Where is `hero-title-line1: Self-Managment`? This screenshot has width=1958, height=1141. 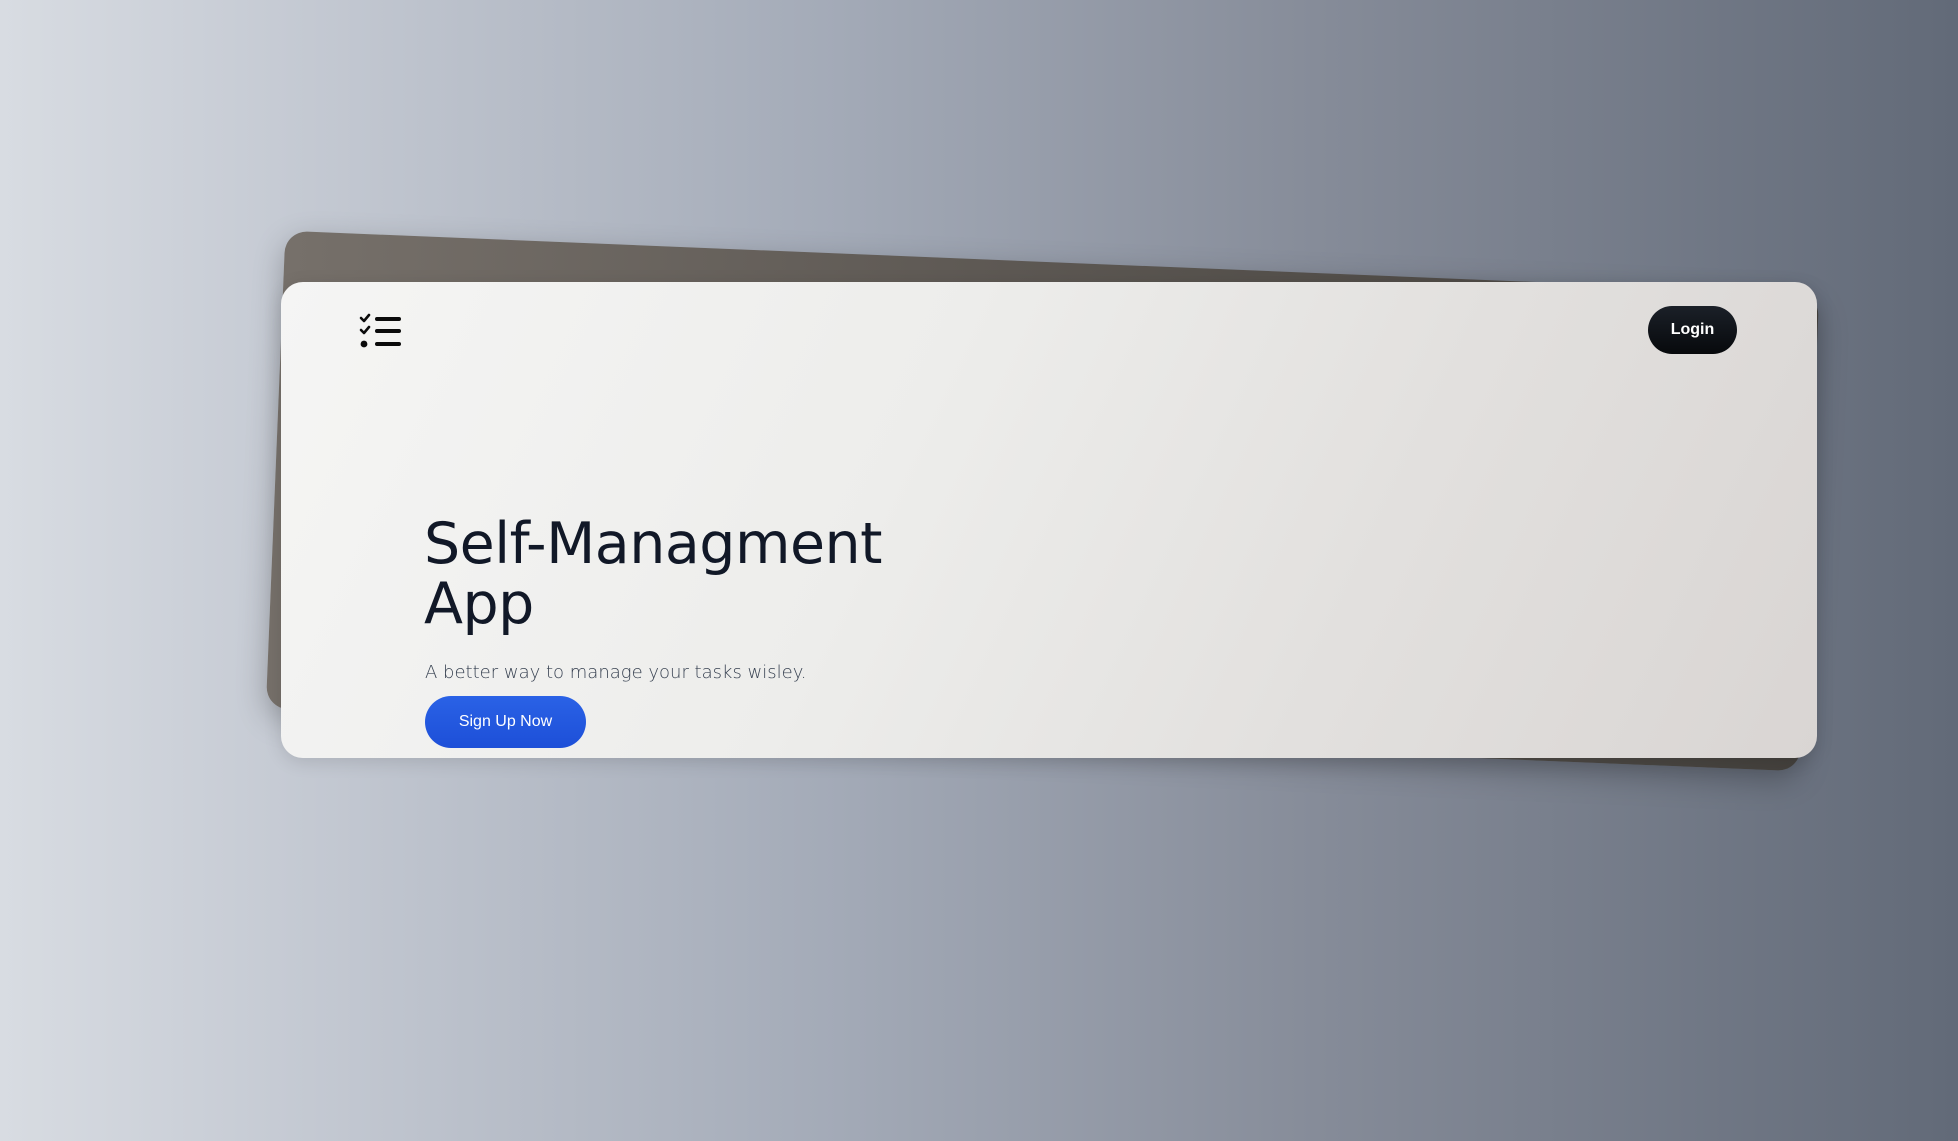 hero-title-line1: Self-Managment is located at coordinates (653, 544).